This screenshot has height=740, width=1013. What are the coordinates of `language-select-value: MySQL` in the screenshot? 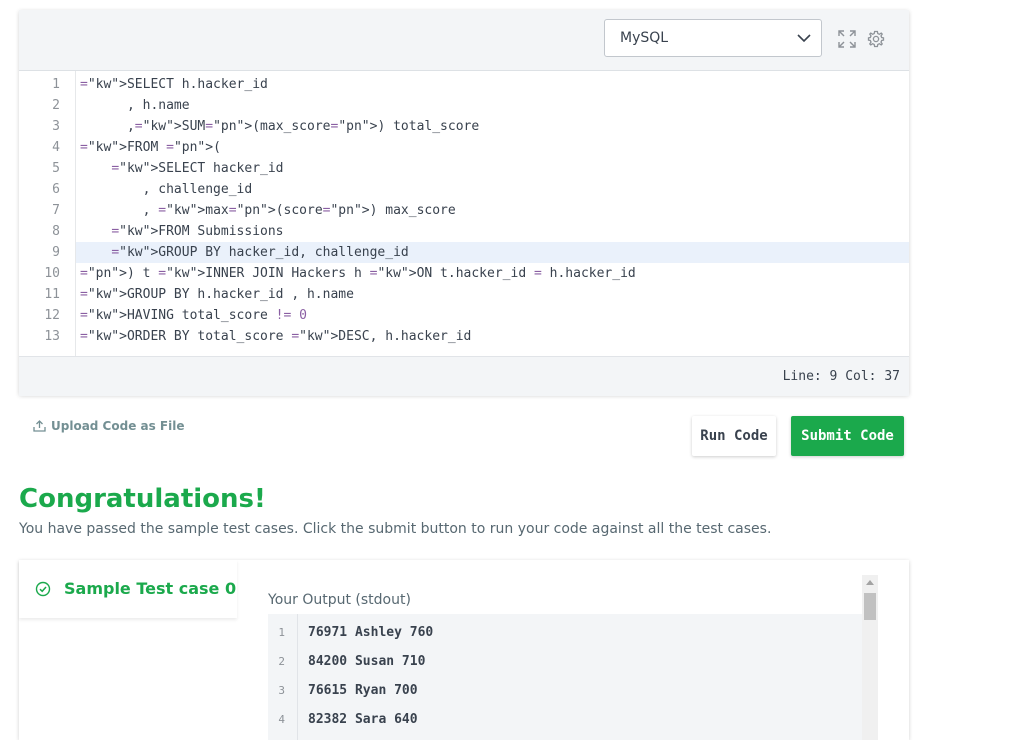 It's located at (644, 38).